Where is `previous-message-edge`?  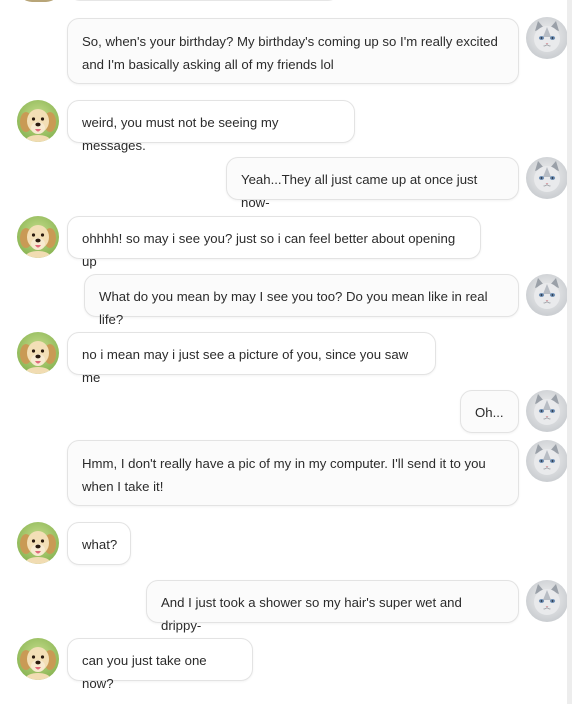 previous-message-edge is located at coordinates (286, 1).